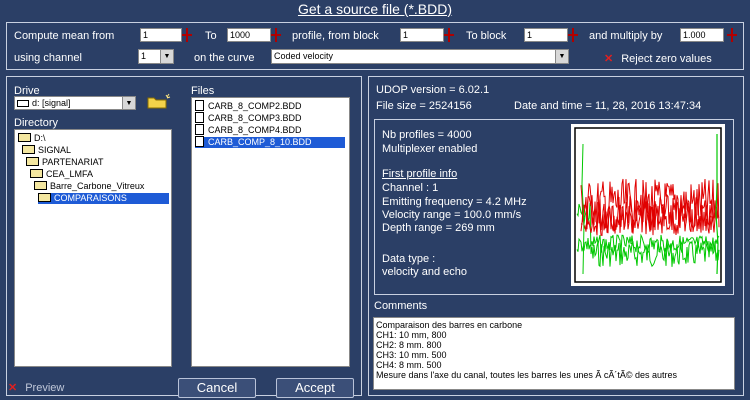  What do you see at coordinates (224, 58) in the screenshot?
I see `on-the-curve-label: on the curve` at bounding box center [224, 58].